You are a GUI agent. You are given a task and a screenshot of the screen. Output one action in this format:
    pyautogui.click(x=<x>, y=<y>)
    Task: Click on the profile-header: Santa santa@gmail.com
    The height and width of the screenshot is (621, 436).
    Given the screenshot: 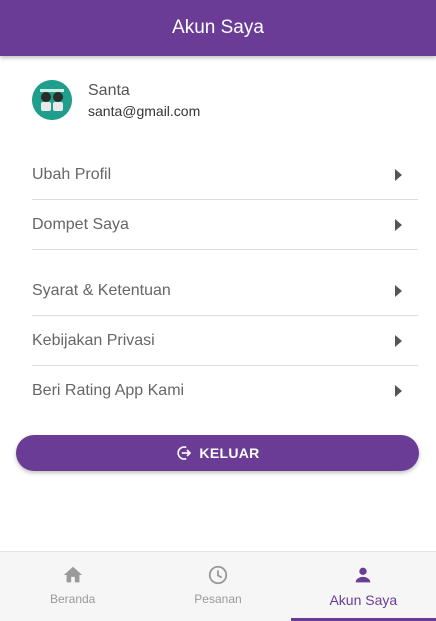 What is the action you would take?
    pyautogui.click(x=116, y=100)
    